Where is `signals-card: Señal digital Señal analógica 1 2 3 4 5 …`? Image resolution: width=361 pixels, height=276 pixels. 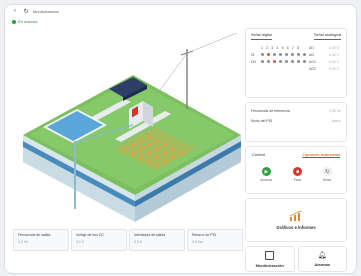
signals-card: Señal digital Señal analógica 1 2 3 4 5 … is located at coordinates (296, 63).